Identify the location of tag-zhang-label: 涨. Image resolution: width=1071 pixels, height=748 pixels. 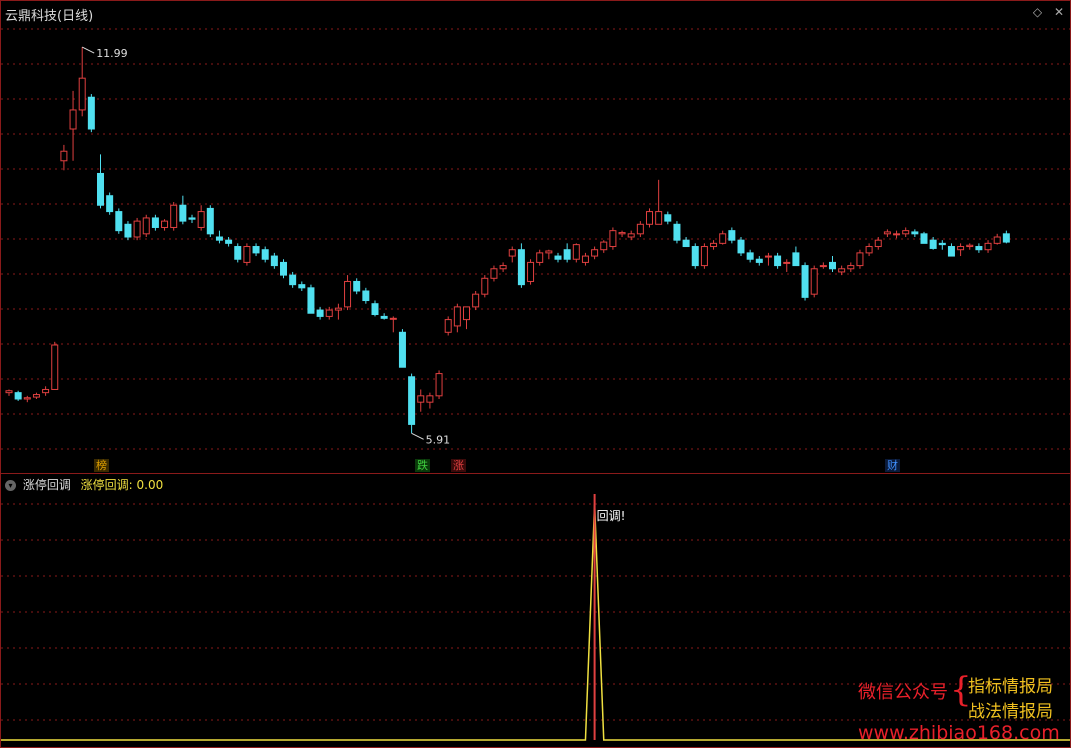
(458, 465).